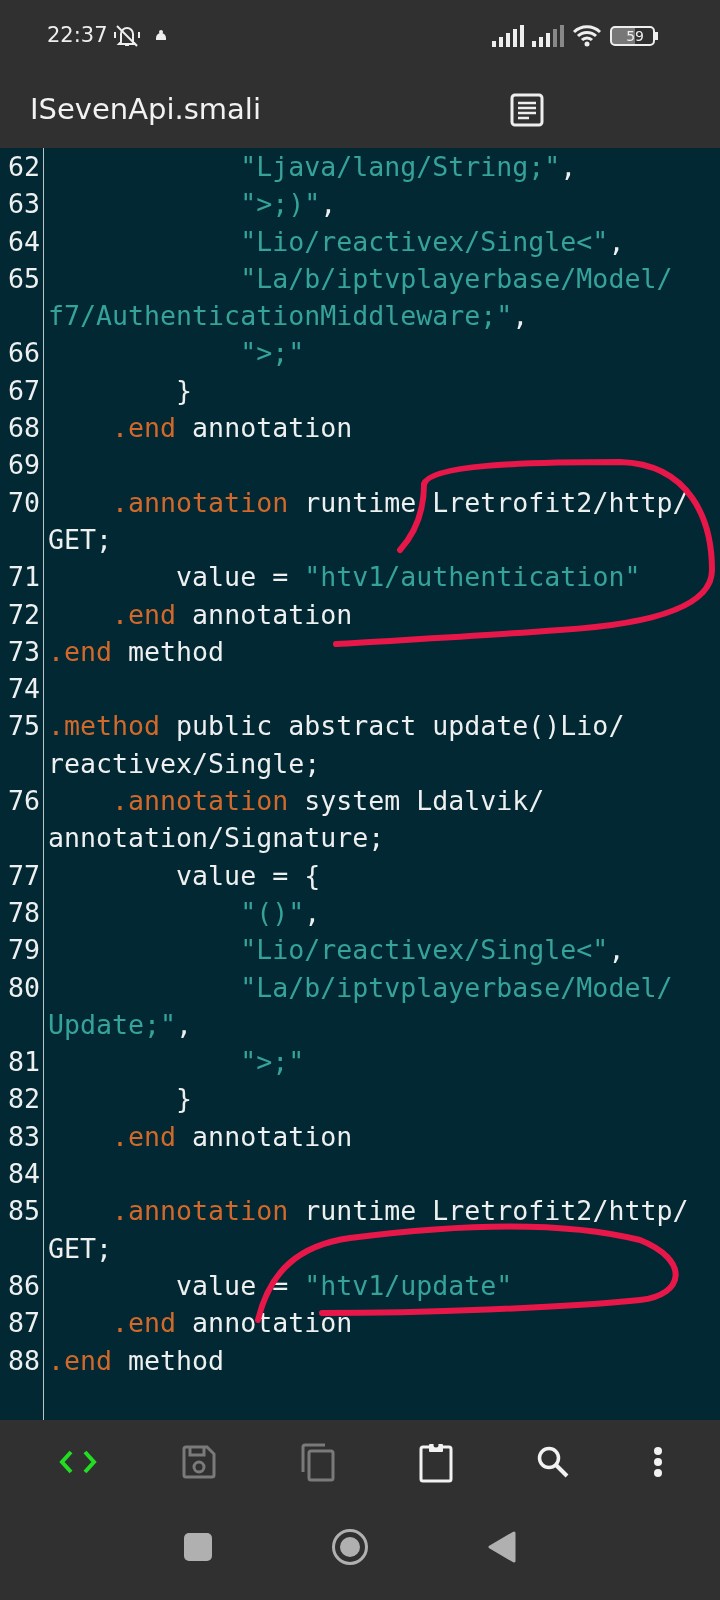  I want to click on line-number: 64, so click(23, 241).